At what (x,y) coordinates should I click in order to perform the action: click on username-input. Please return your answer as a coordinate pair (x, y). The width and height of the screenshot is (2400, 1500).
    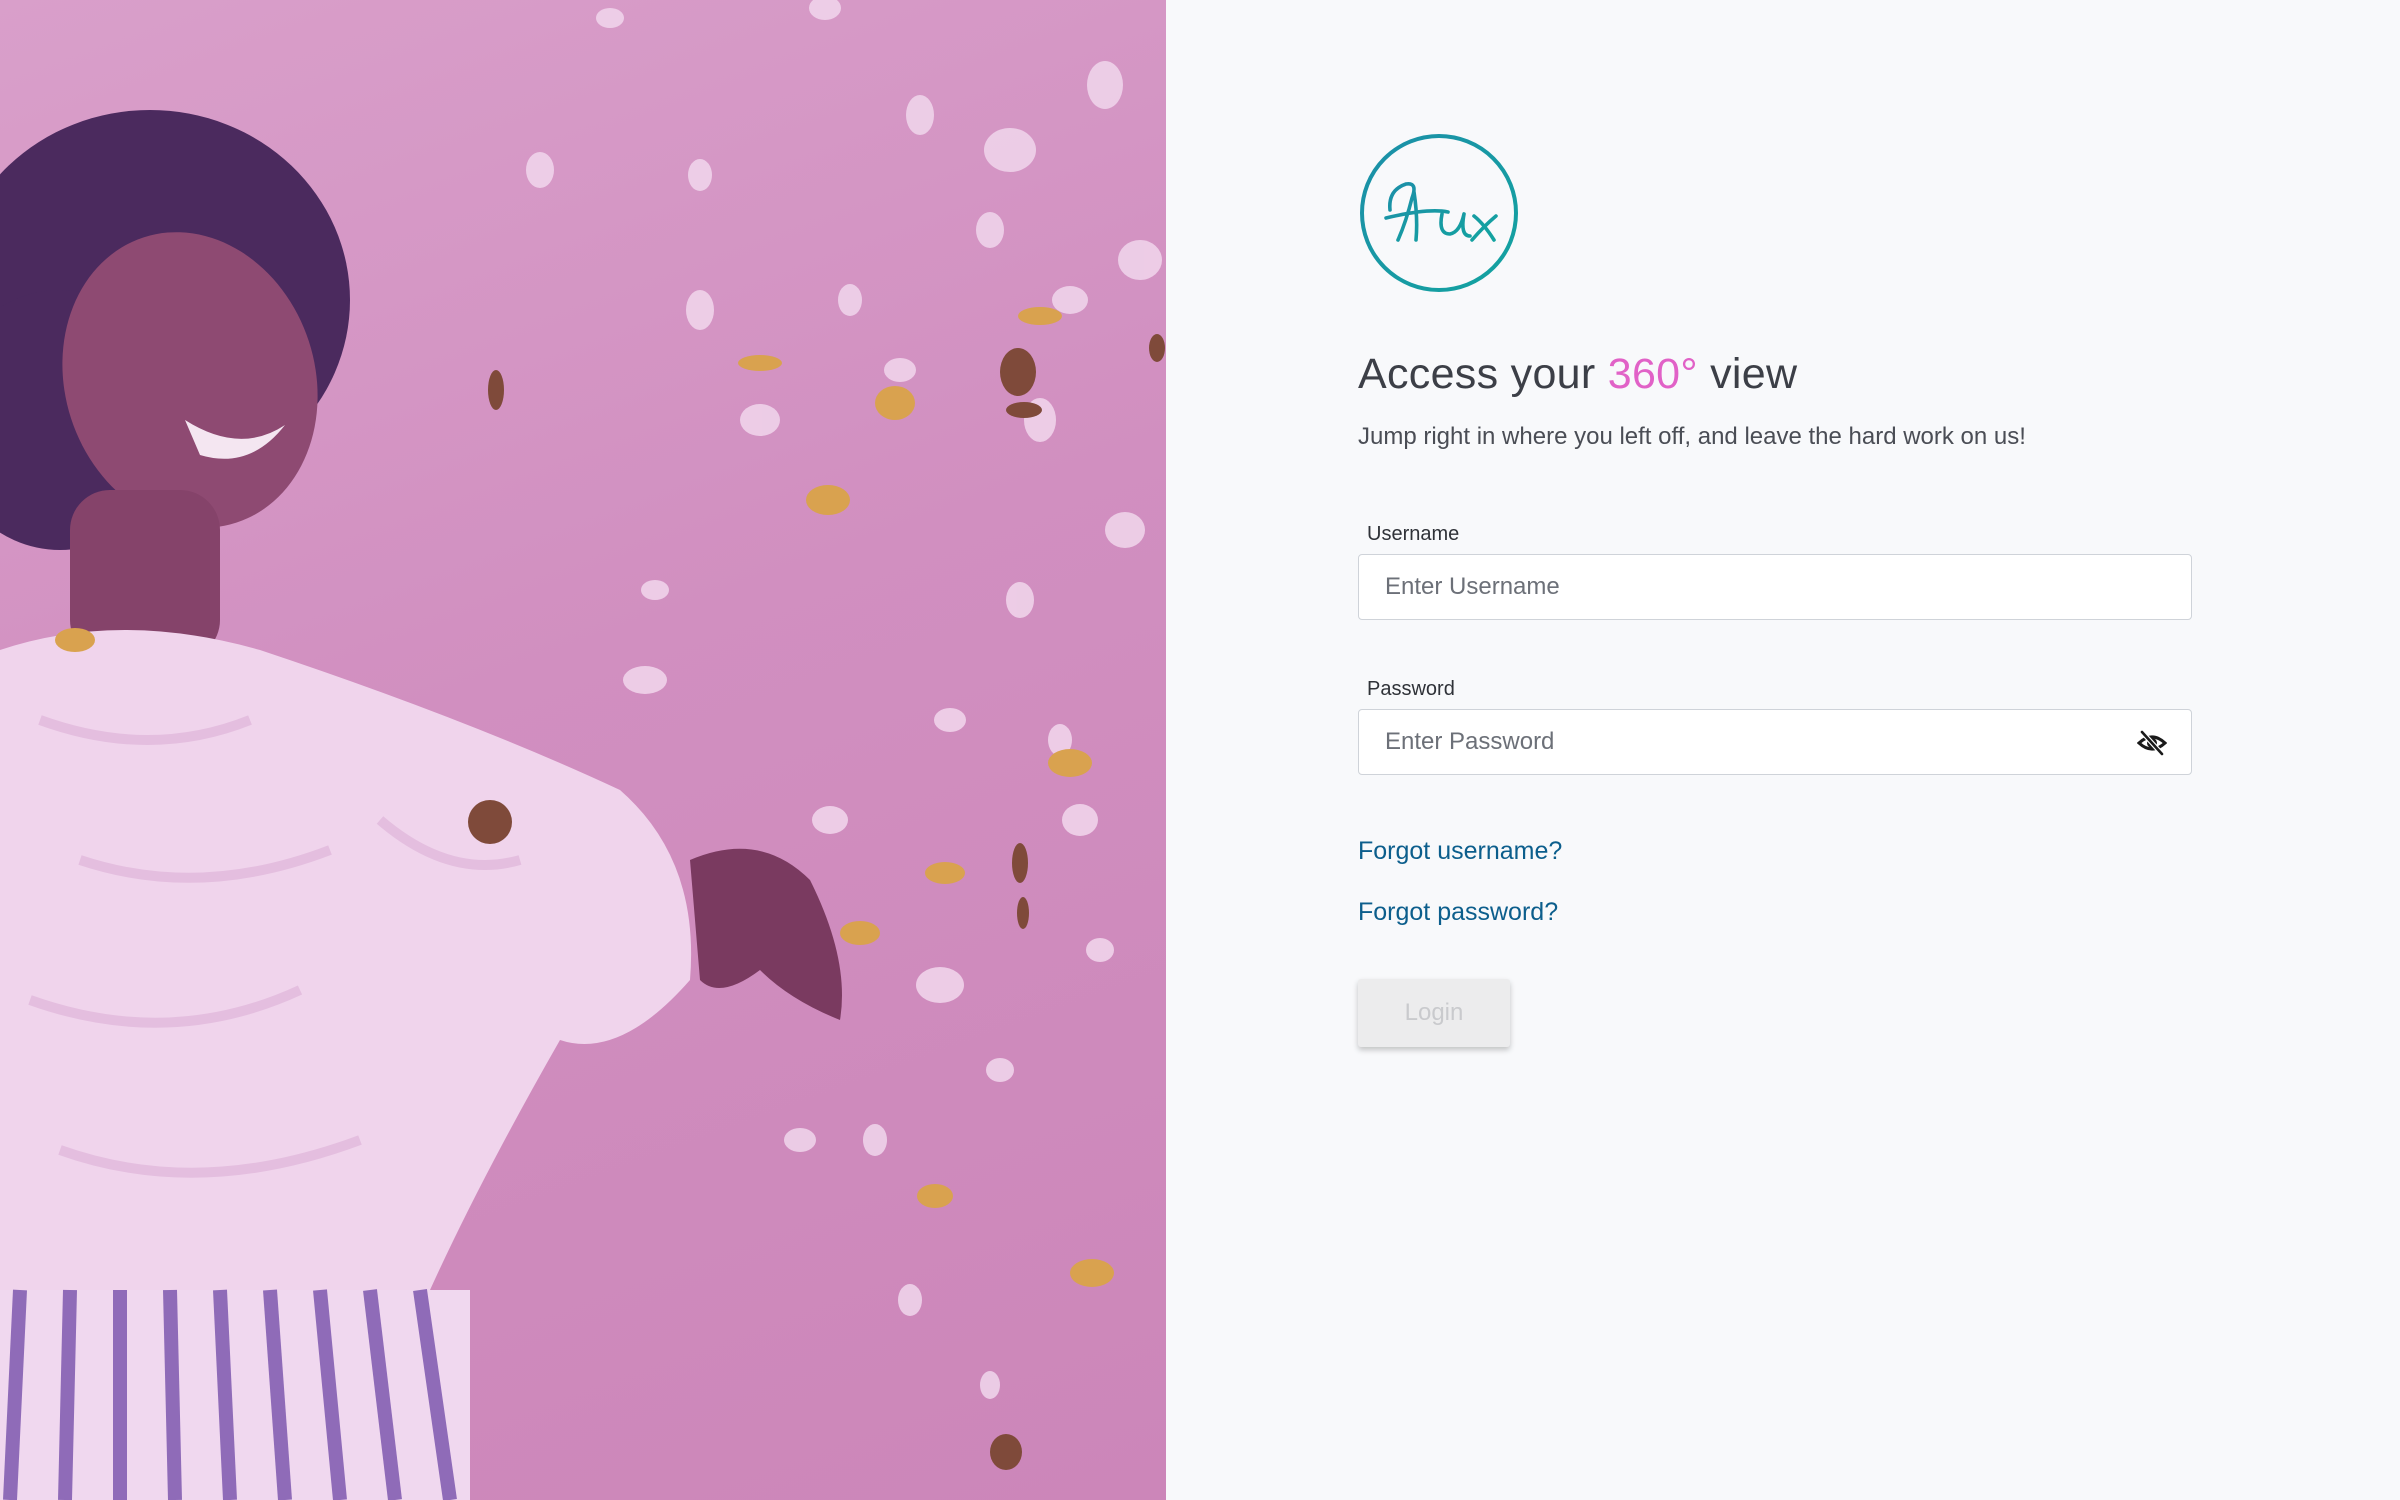
    Looking at the image, I should click on (1775, 587).